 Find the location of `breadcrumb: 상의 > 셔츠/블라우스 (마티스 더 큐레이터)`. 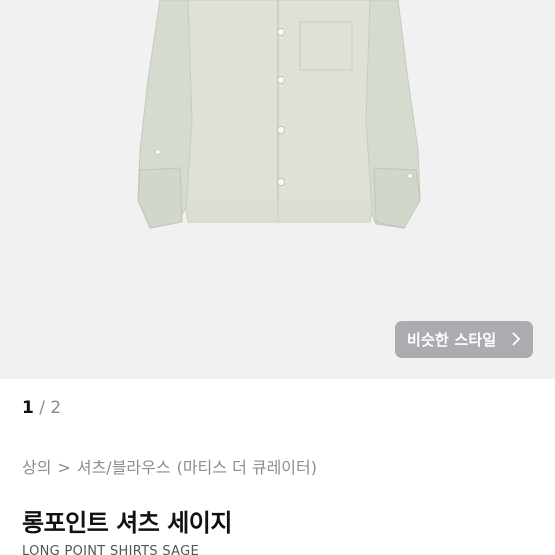

breadcrumb: 상의 > 셔츠/블라우스 (마티스 더 큐레이터) is located at coordinates (172, 466).